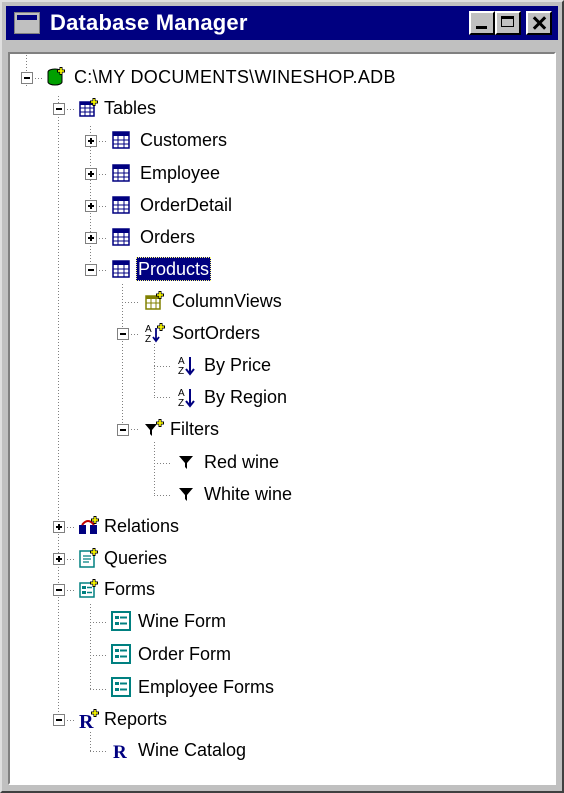  Describe the element at coordinates (192, 750) in the screenshot. I see `report-label: Wine Catalog` at that location.